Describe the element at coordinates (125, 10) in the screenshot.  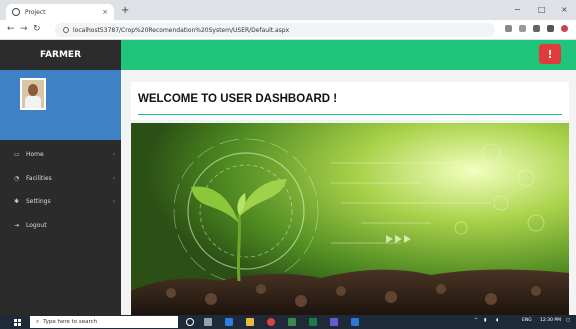
I see `new-tab-button: +` at that location.